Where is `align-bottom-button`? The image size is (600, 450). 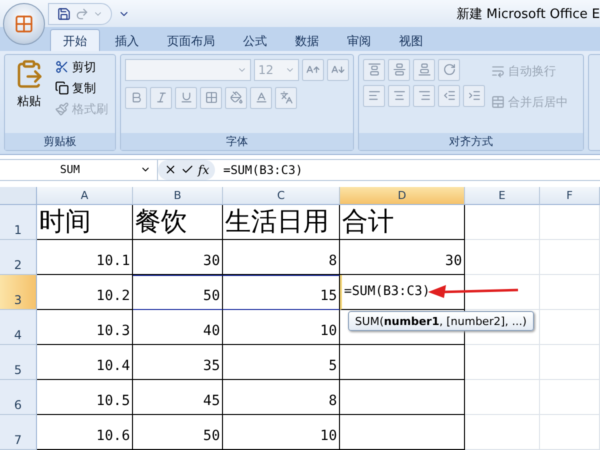 align-bottom-button is located at coordinates (424, 69).